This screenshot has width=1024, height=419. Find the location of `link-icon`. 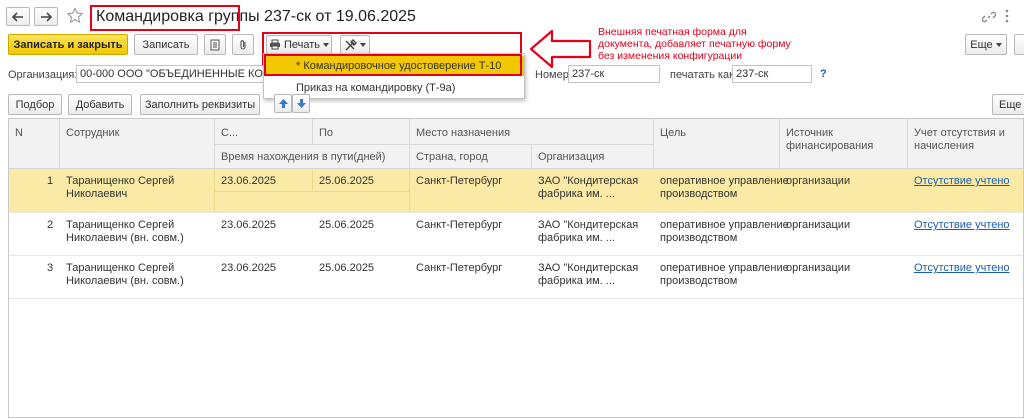

link-icon is located at coordinates (989, 17).